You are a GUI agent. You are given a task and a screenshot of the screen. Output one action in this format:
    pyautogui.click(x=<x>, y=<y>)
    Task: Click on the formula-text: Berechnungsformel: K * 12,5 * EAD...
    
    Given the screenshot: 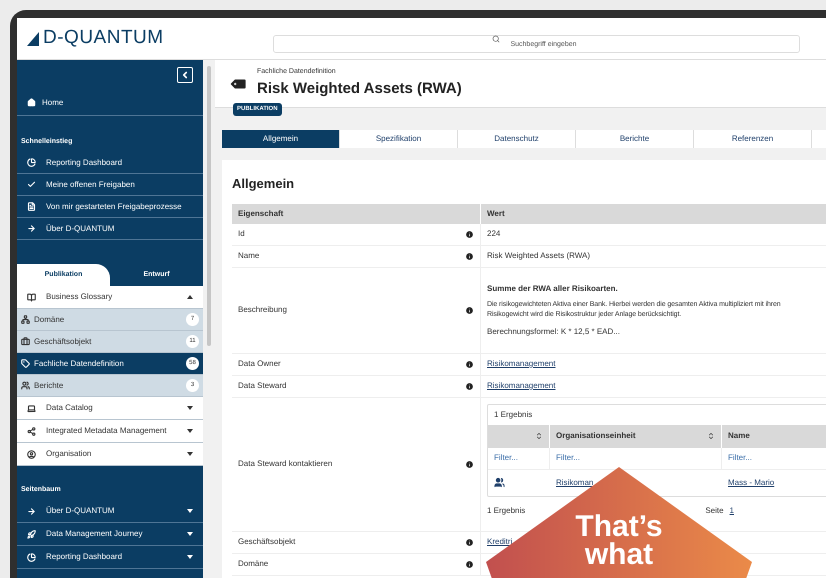 What is the action you would take?
    pyautogui.click(x=554, y=332)
    